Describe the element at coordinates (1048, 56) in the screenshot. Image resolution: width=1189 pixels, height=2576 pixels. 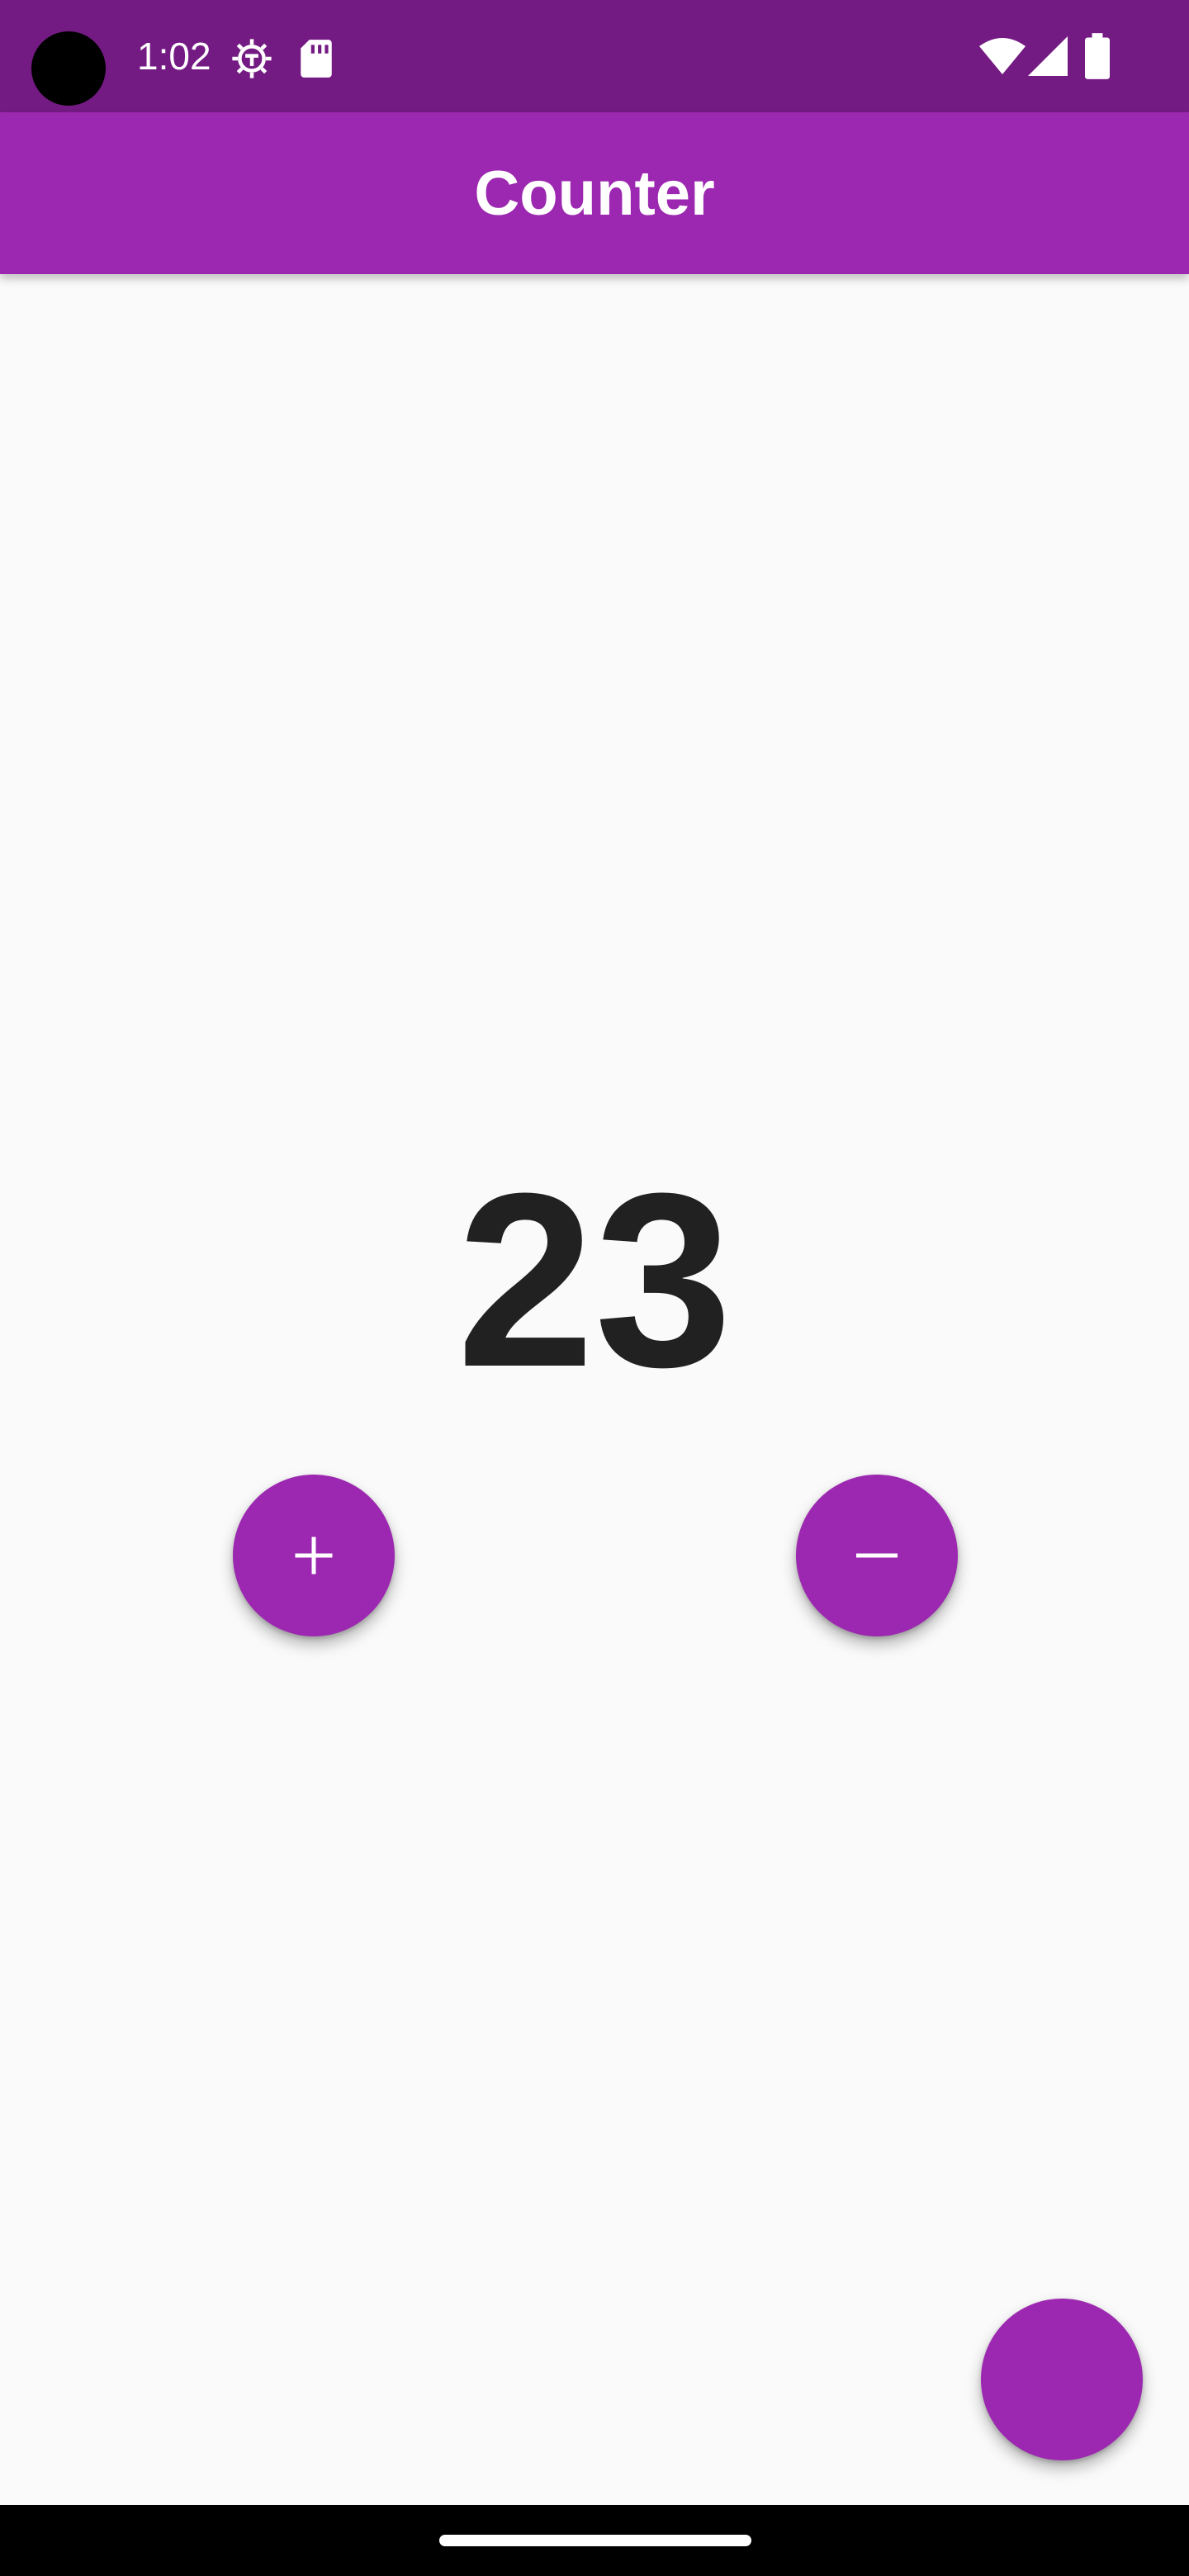
I see `cellular-signal-icon` at that location.